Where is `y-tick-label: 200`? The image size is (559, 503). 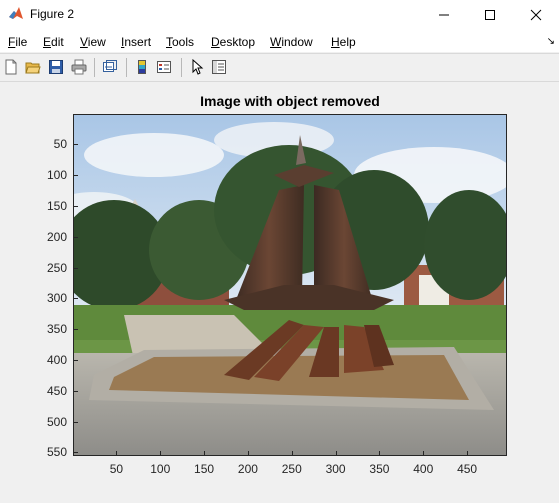
y-tick-label: 200 is located at coordinates (56, 236).